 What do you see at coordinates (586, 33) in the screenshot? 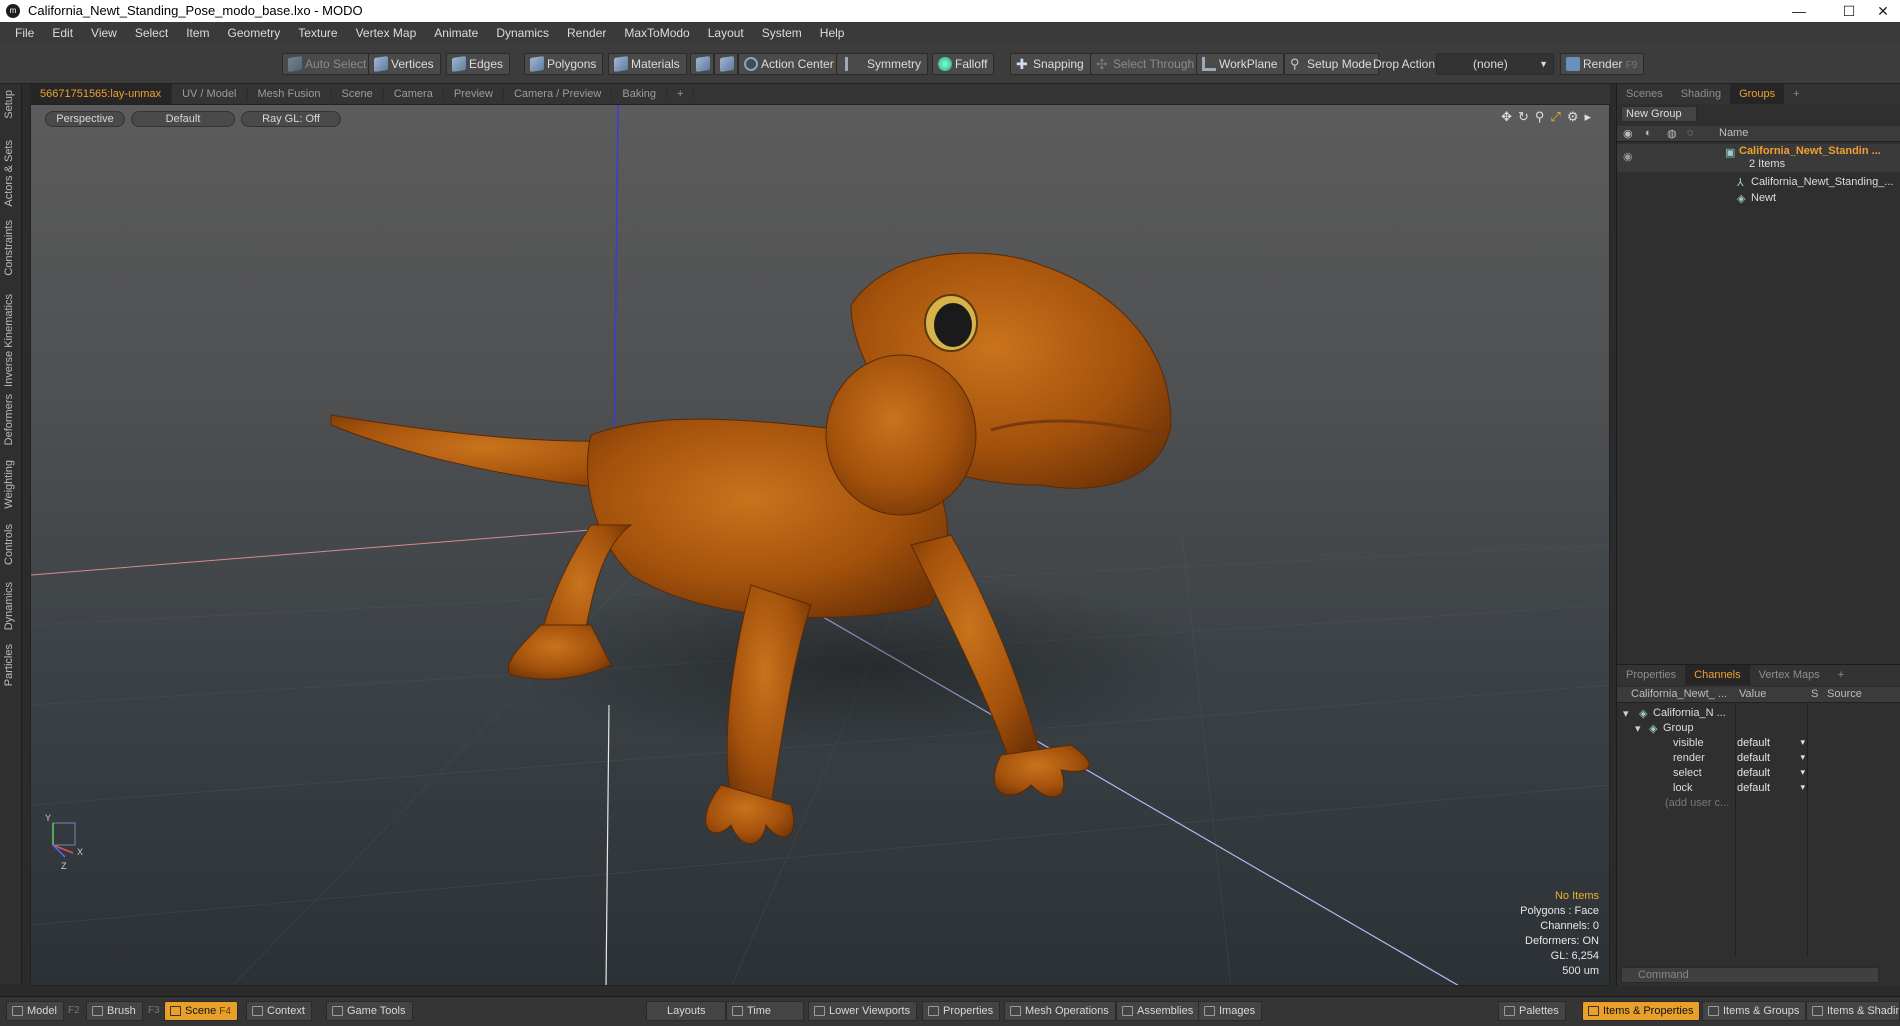
I see `menu-render: Render` at bounding box center [586, 33].